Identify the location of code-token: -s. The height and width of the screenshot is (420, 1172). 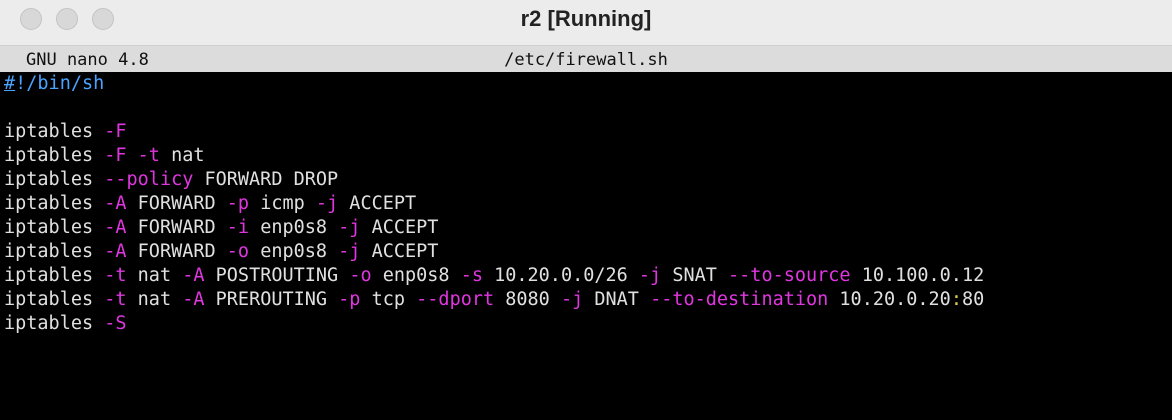
(471, 275).